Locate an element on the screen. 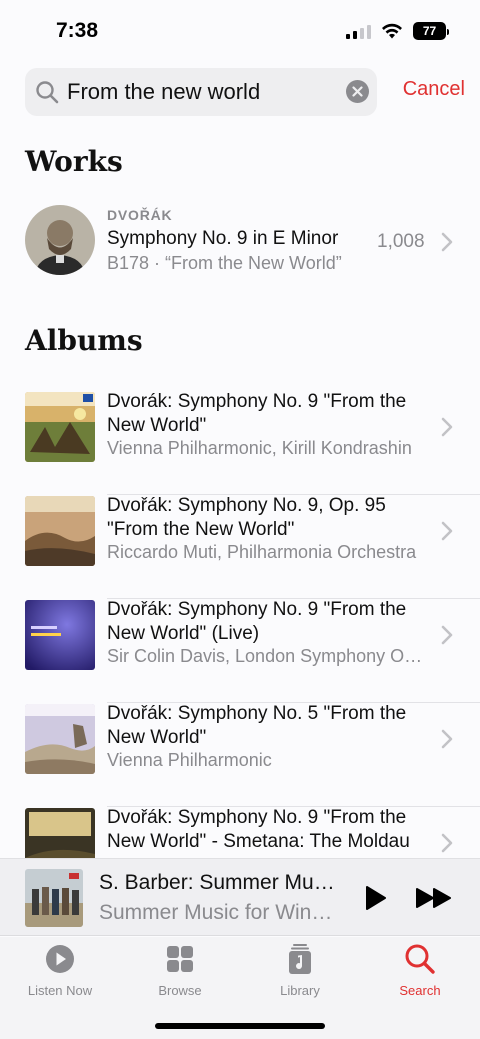  cellular-signal-icon is located at coordinates (358, 31).